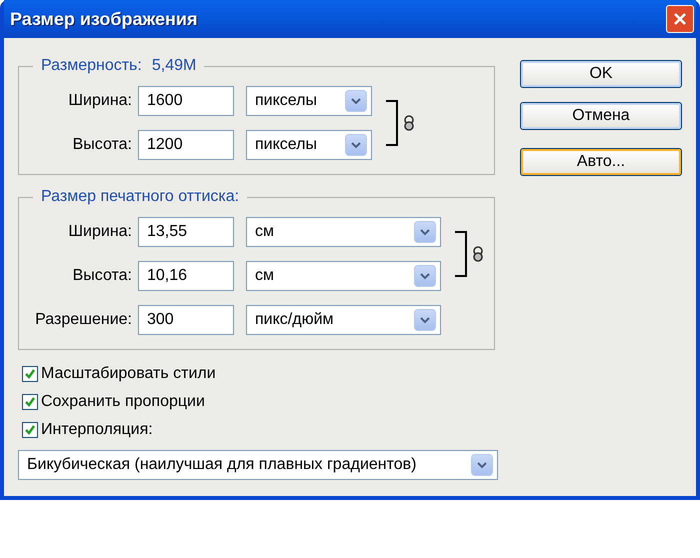 The image size is (700, 558). What do you see at coordinates (140, 196) in the screenshot?
I see `group-title: Размер печатного оттиска:` at bounding box center [140, 196].